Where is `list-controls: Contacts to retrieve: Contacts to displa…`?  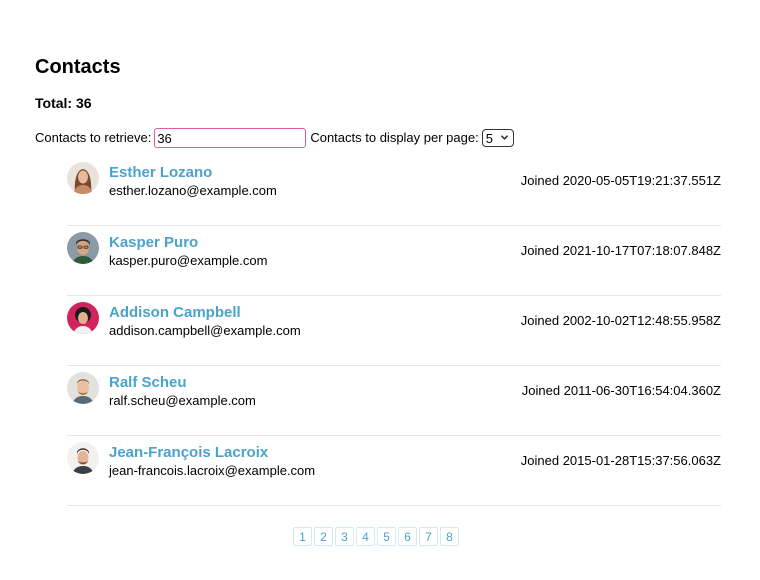 list-controls: Contacts to retrieve: Contacts to displa… is located at coordinates (274, 138).